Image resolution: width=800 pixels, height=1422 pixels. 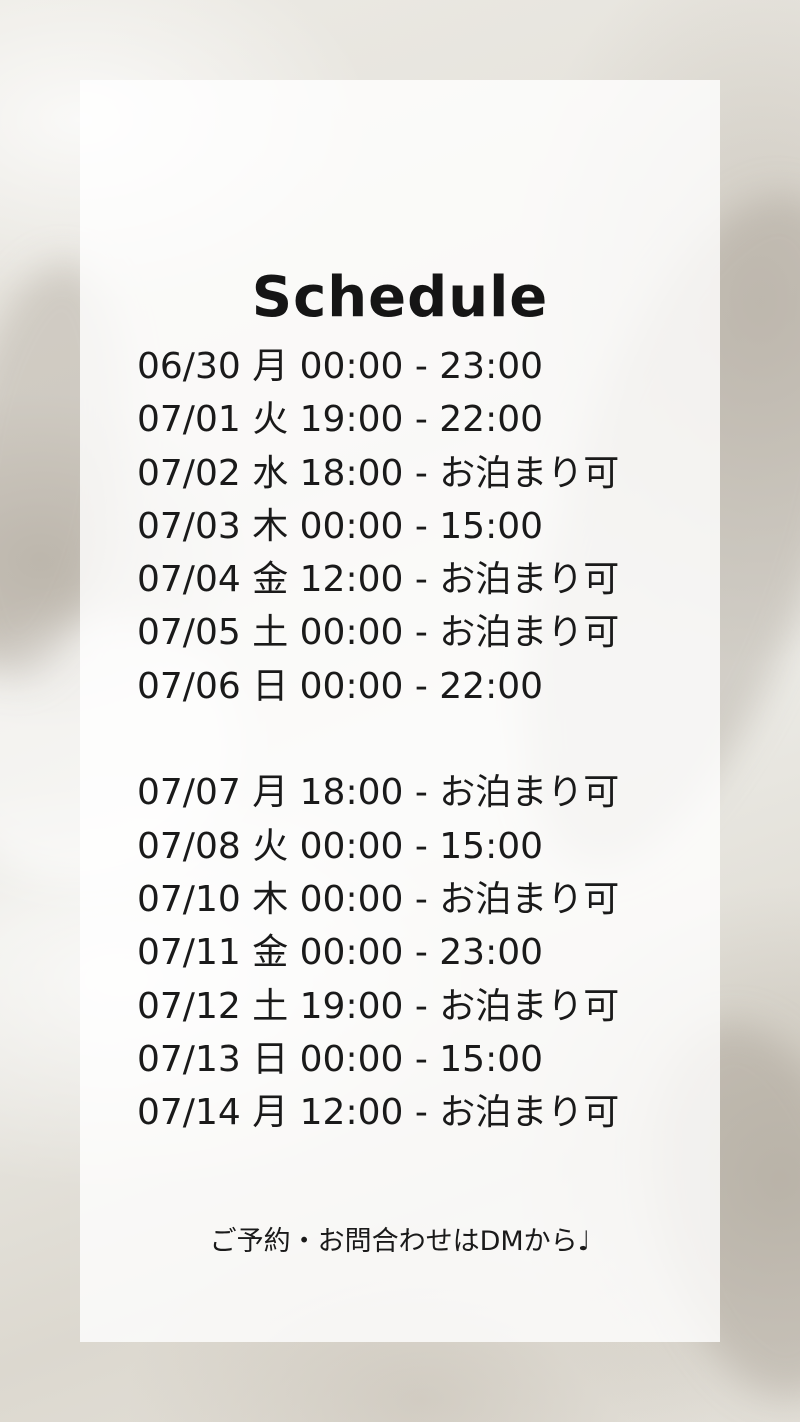 What do you see at coordinates (378, 793) in the screenshot?
I see `schedule-row: 07/07 月 18:00 - お泊まり可` at bounding box center [378, 793].